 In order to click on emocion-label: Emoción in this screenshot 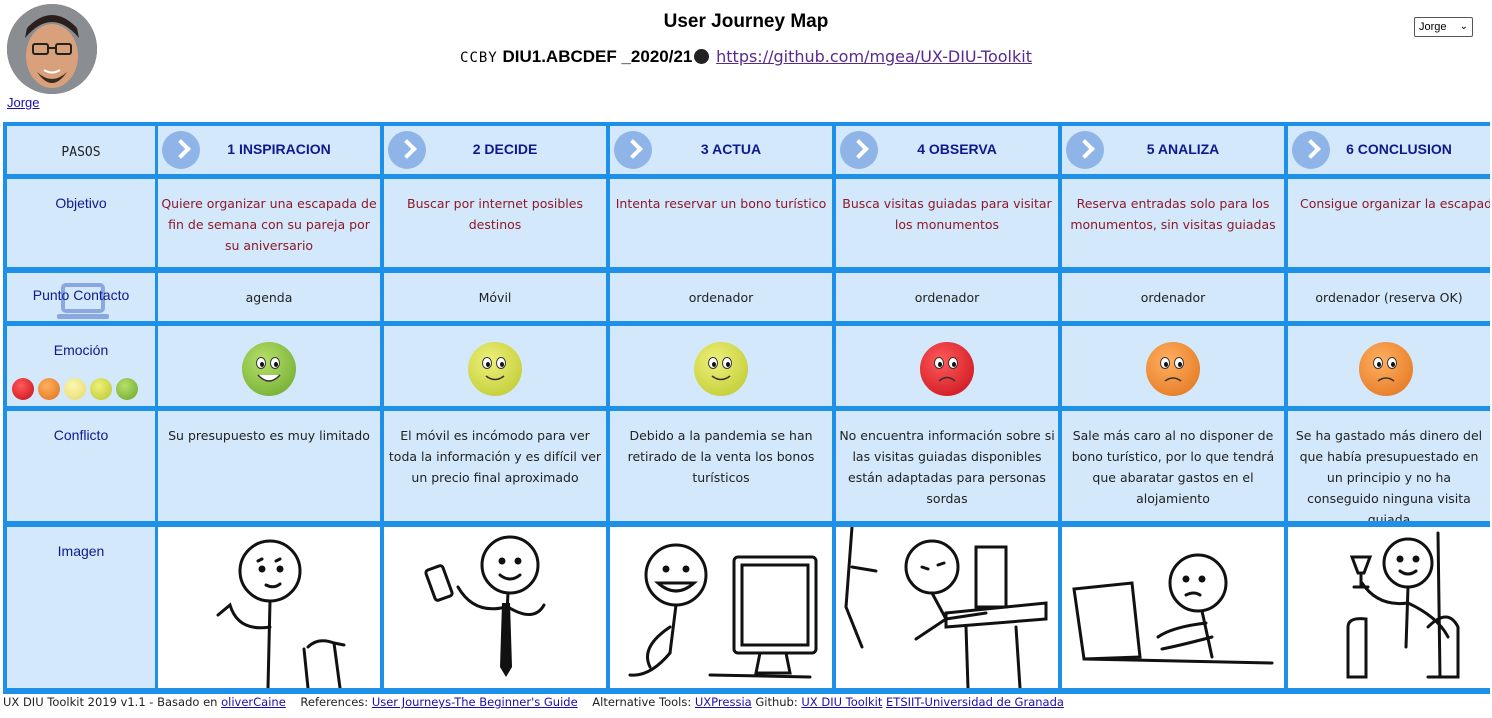, I will do `click(81, 350)`.